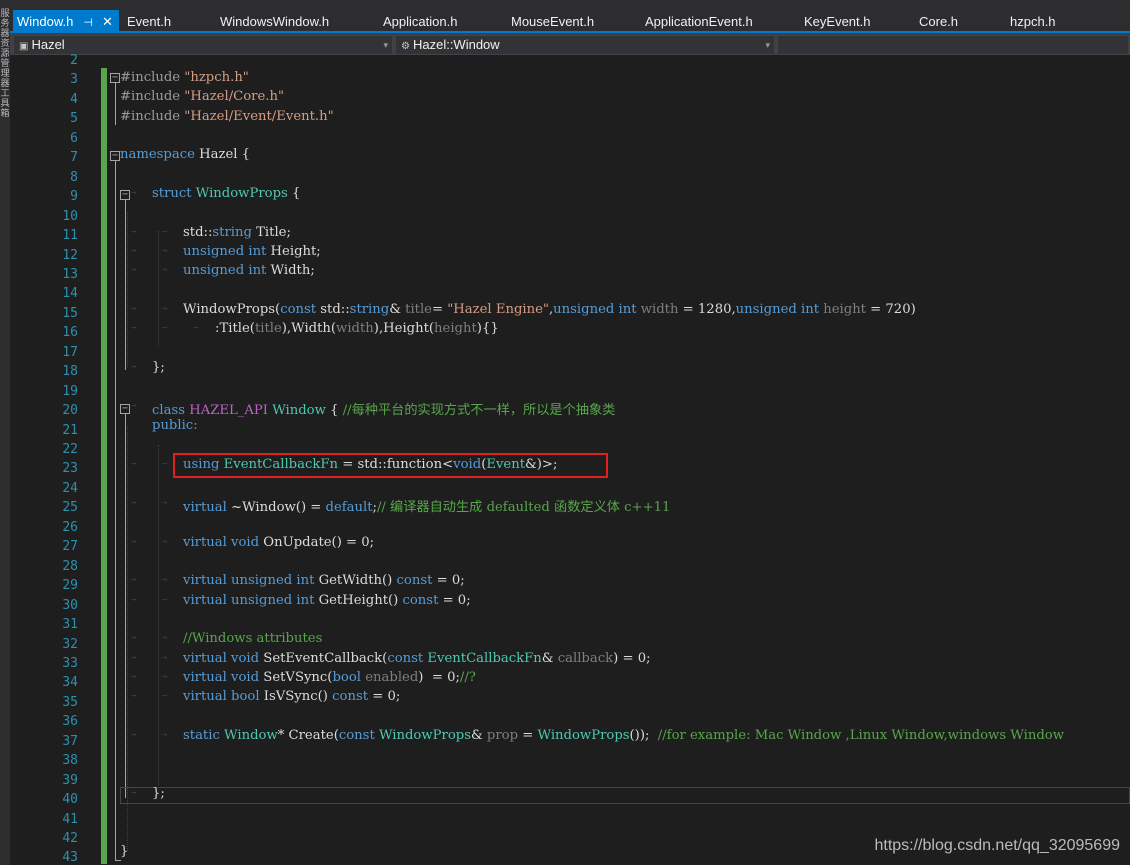  I want to click on line-number: 3, so click(74, 80).